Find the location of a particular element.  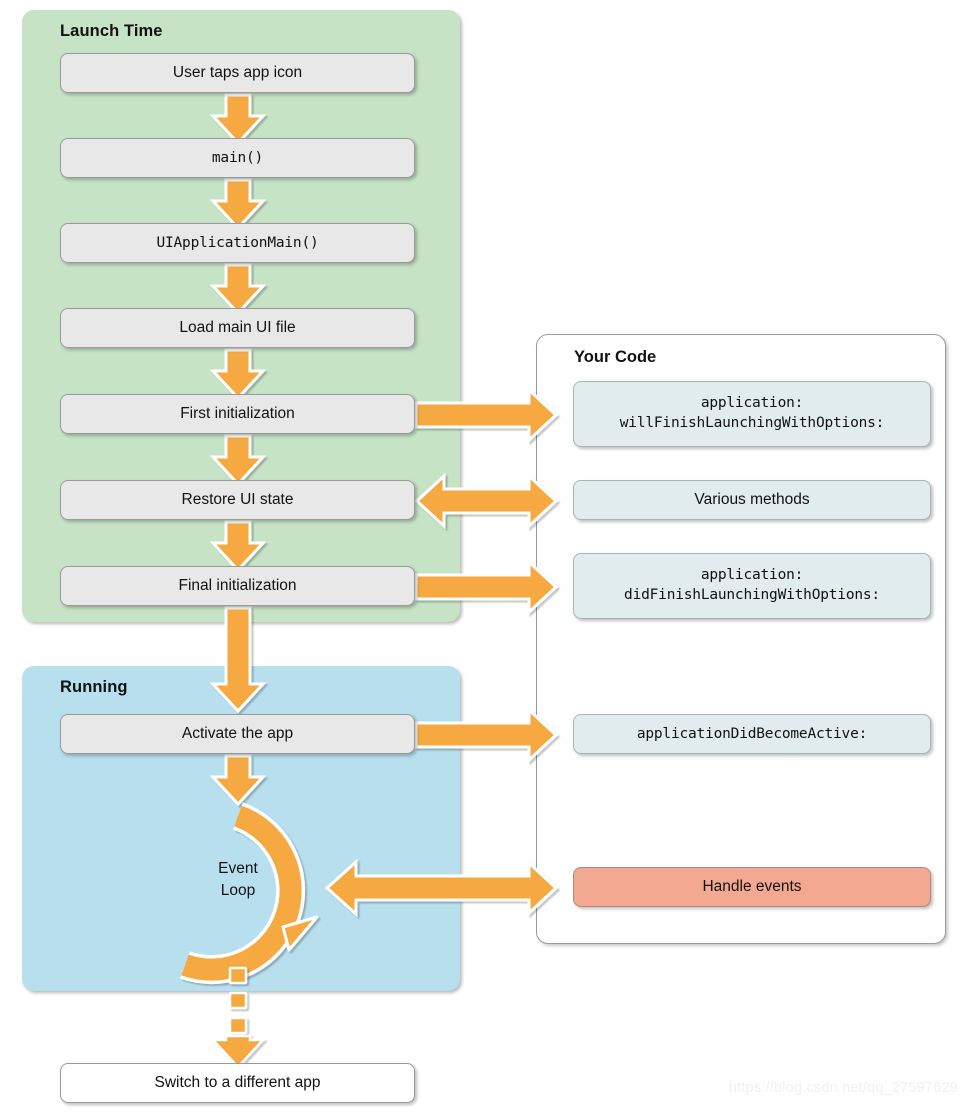

watermark: https://blog.csdn.net/qq_27597629 is located at coordinates (843, 1088).